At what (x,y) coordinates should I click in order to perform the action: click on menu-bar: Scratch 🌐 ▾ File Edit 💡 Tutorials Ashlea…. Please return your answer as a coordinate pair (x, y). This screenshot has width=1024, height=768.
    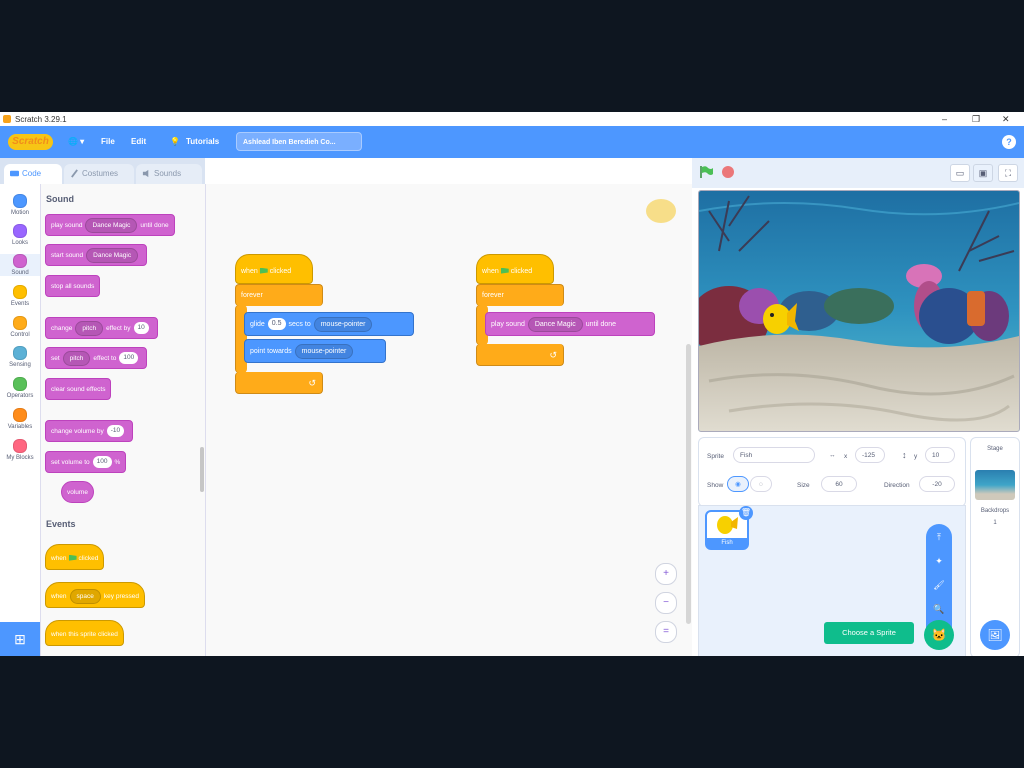
    Looking at the image, I should click on (512, 142).